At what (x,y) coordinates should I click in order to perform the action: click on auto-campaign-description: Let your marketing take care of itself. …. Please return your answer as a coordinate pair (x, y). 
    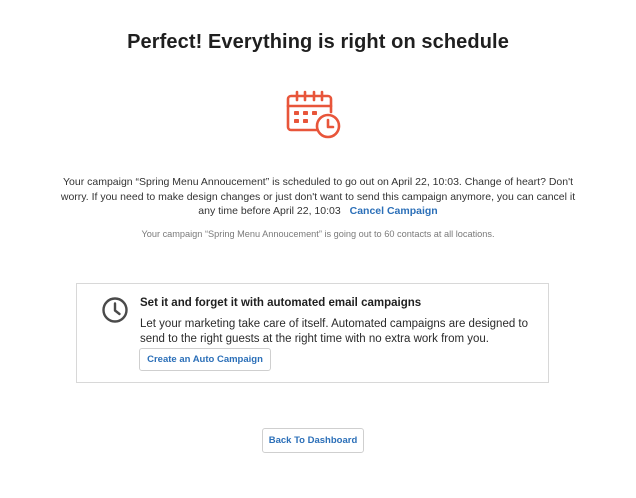
    Looking at the image, I should click on (334, 331).